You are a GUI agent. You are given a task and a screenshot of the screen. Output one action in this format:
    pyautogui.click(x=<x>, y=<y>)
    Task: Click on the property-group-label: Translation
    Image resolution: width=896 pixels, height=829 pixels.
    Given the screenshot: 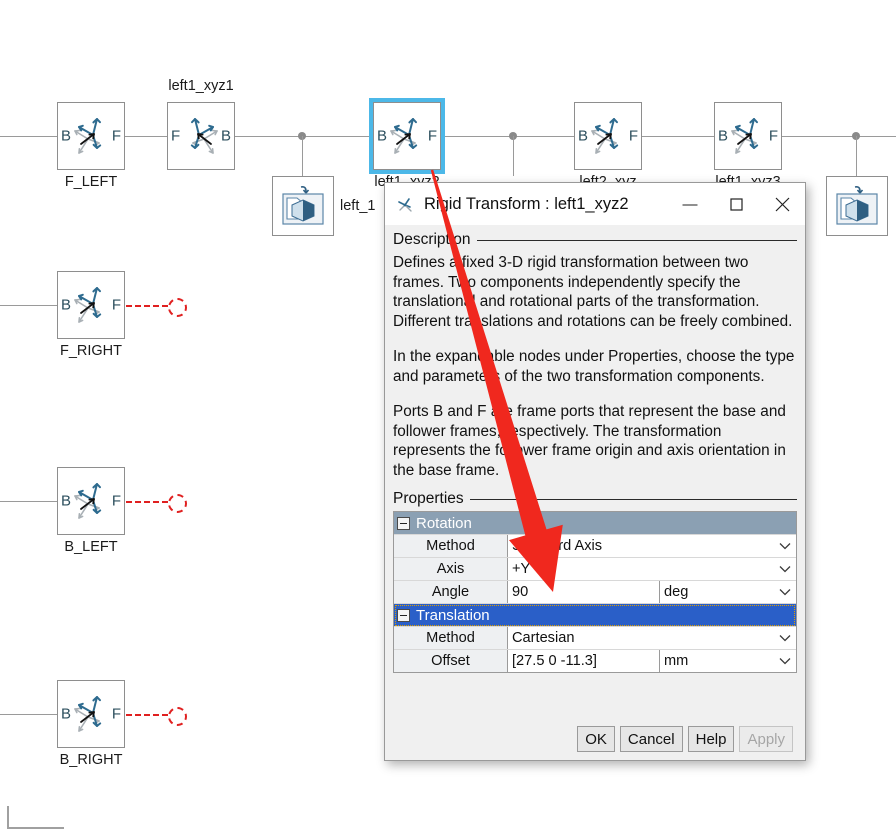 What is the action you would take?
    pyautogui.click(x=453, y=615)
    